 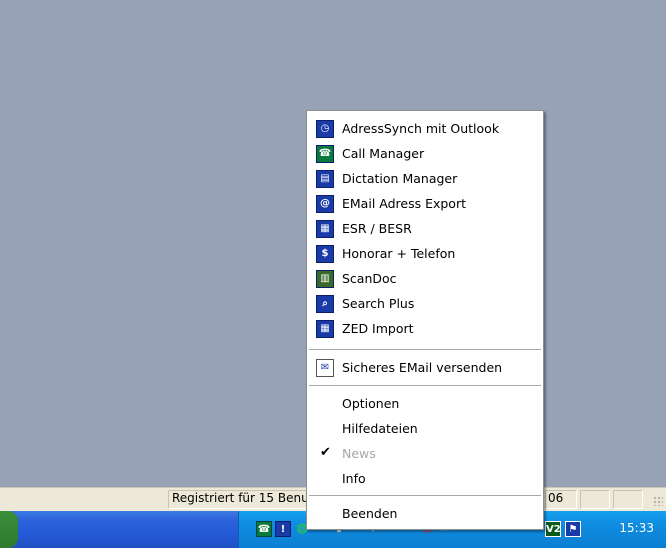 What do you see at coordinates (425, 403) in the screenshot?
I see `menu-item-options: Optionen` at bounding box center [425, 403].